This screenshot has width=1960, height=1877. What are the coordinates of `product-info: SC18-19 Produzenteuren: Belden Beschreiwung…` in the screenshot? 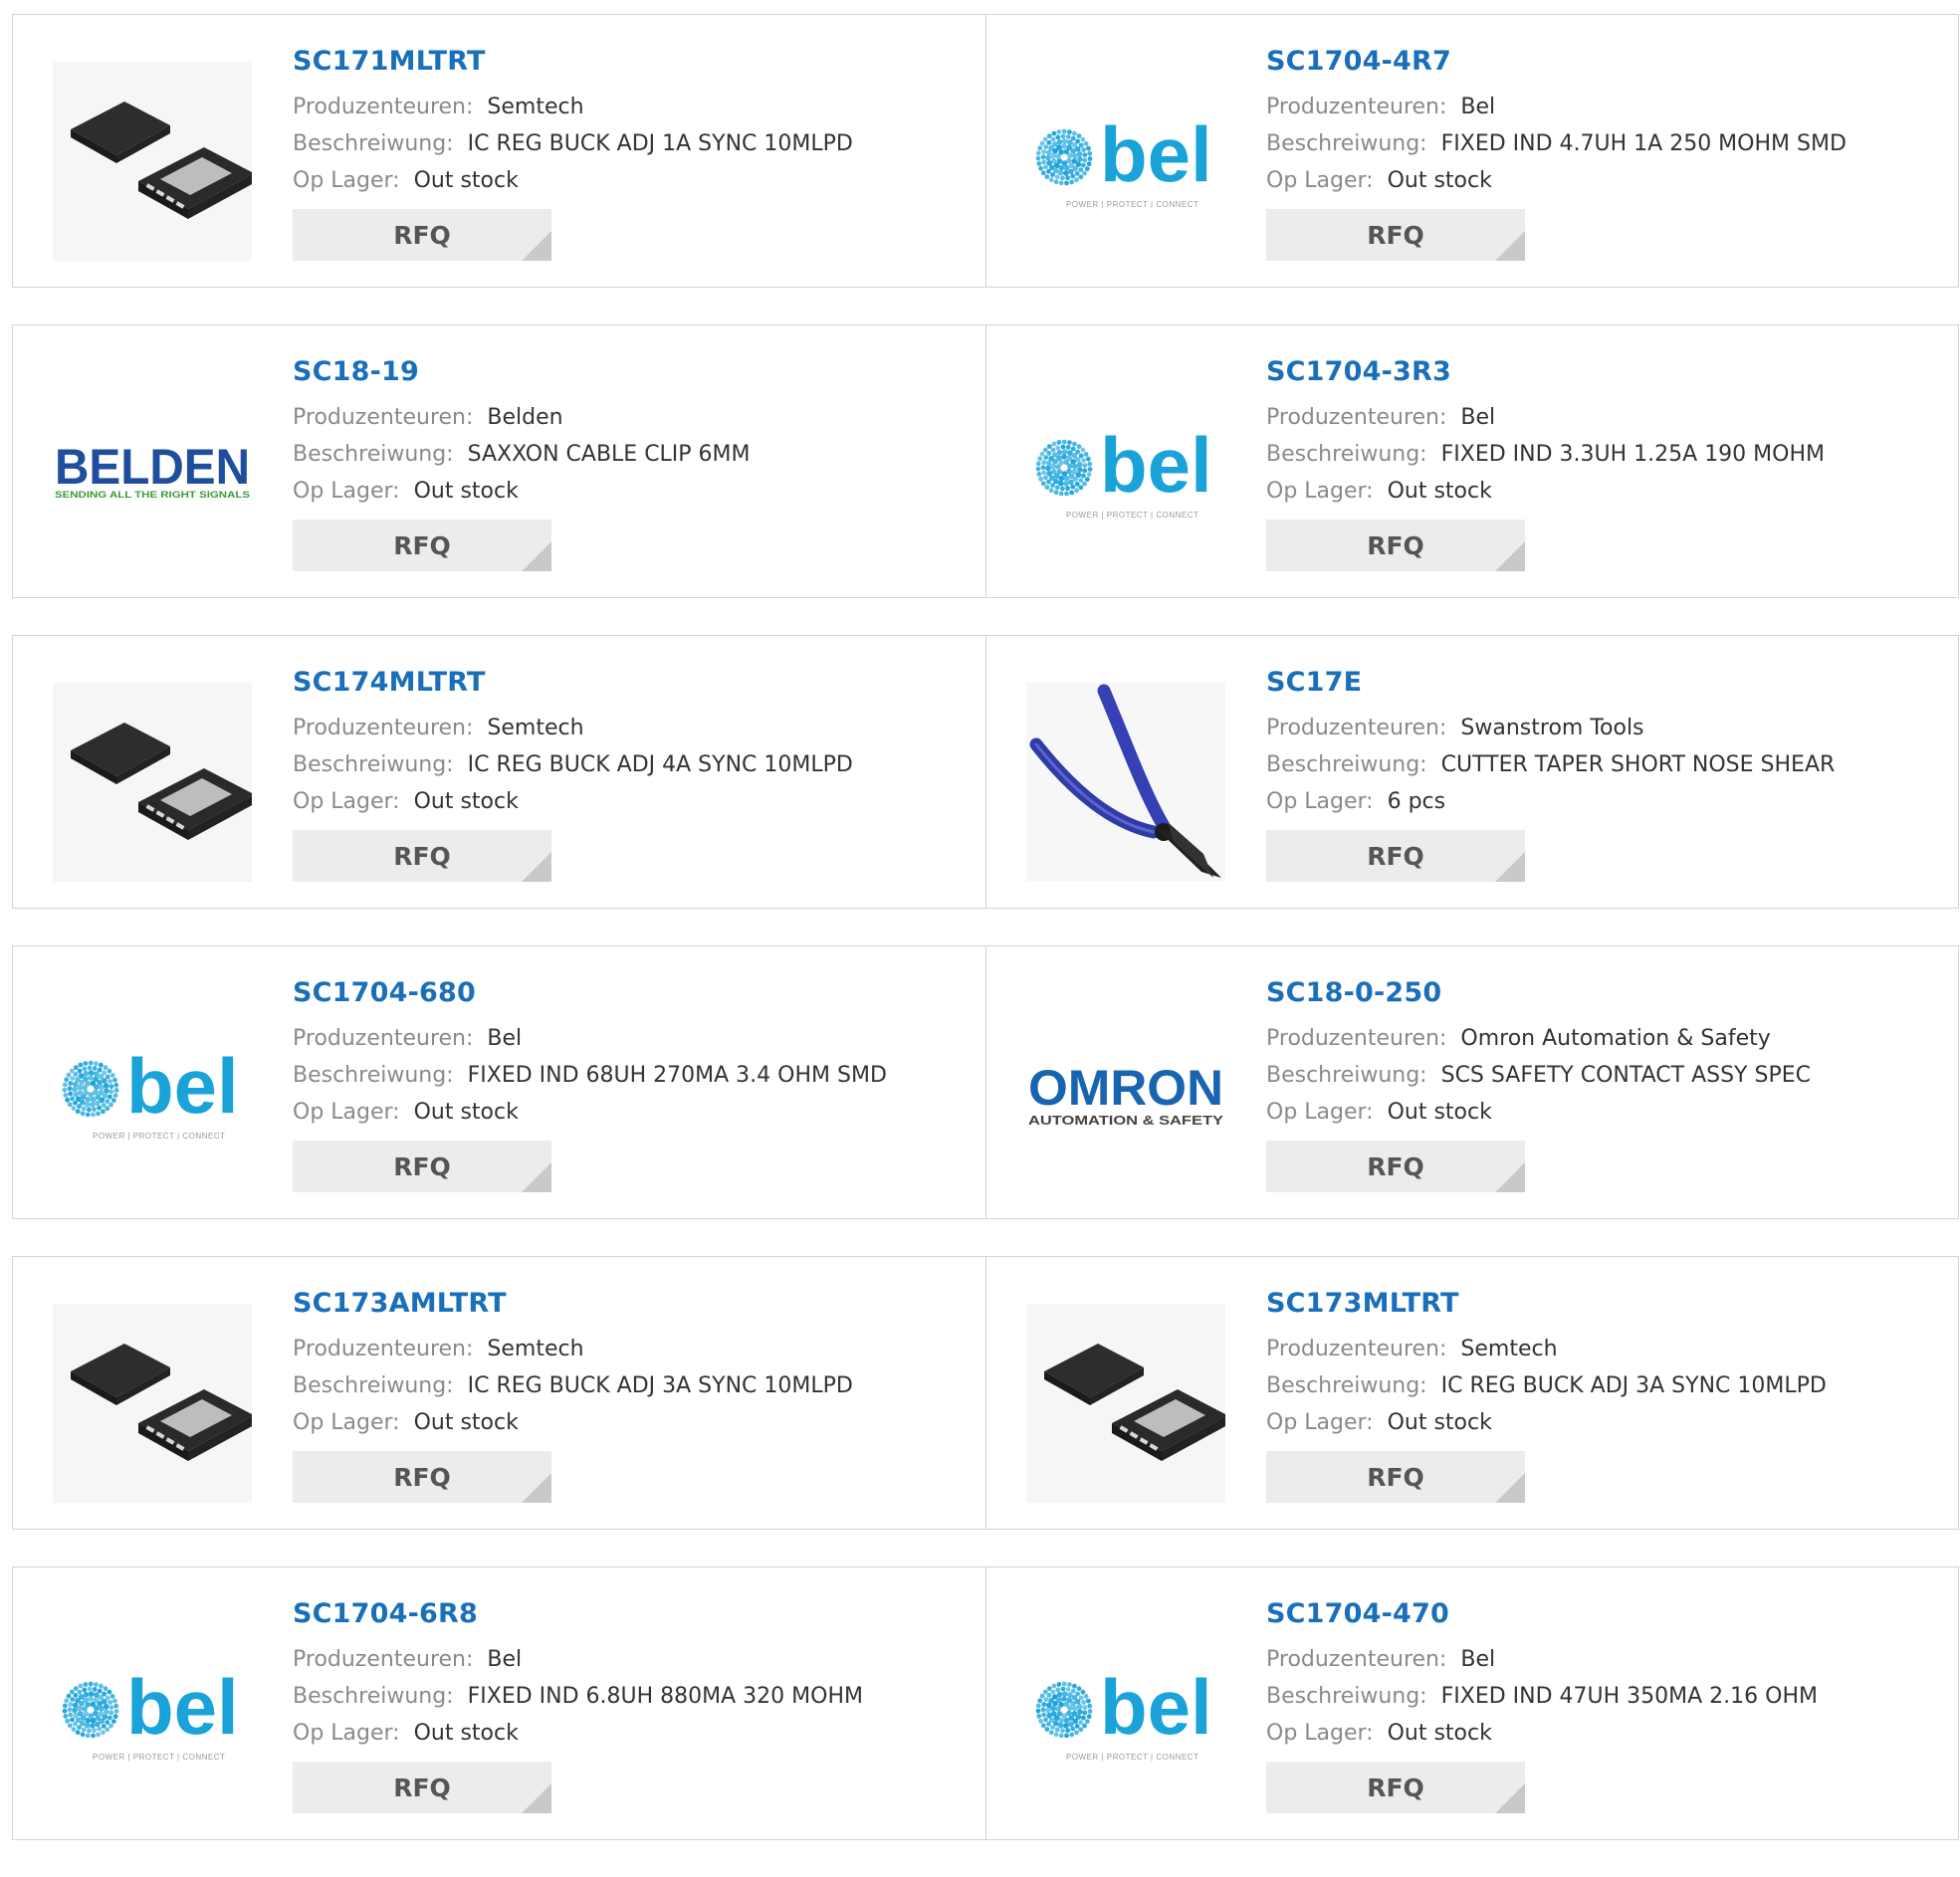 It's located at (634, 463).